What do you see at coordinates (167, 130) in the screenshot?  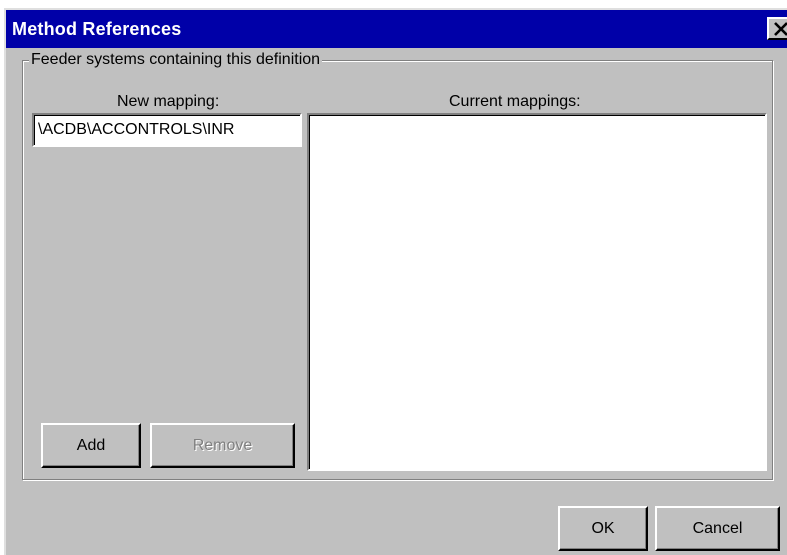 I see `new-mapping-input` at bounding box center [167, 130].